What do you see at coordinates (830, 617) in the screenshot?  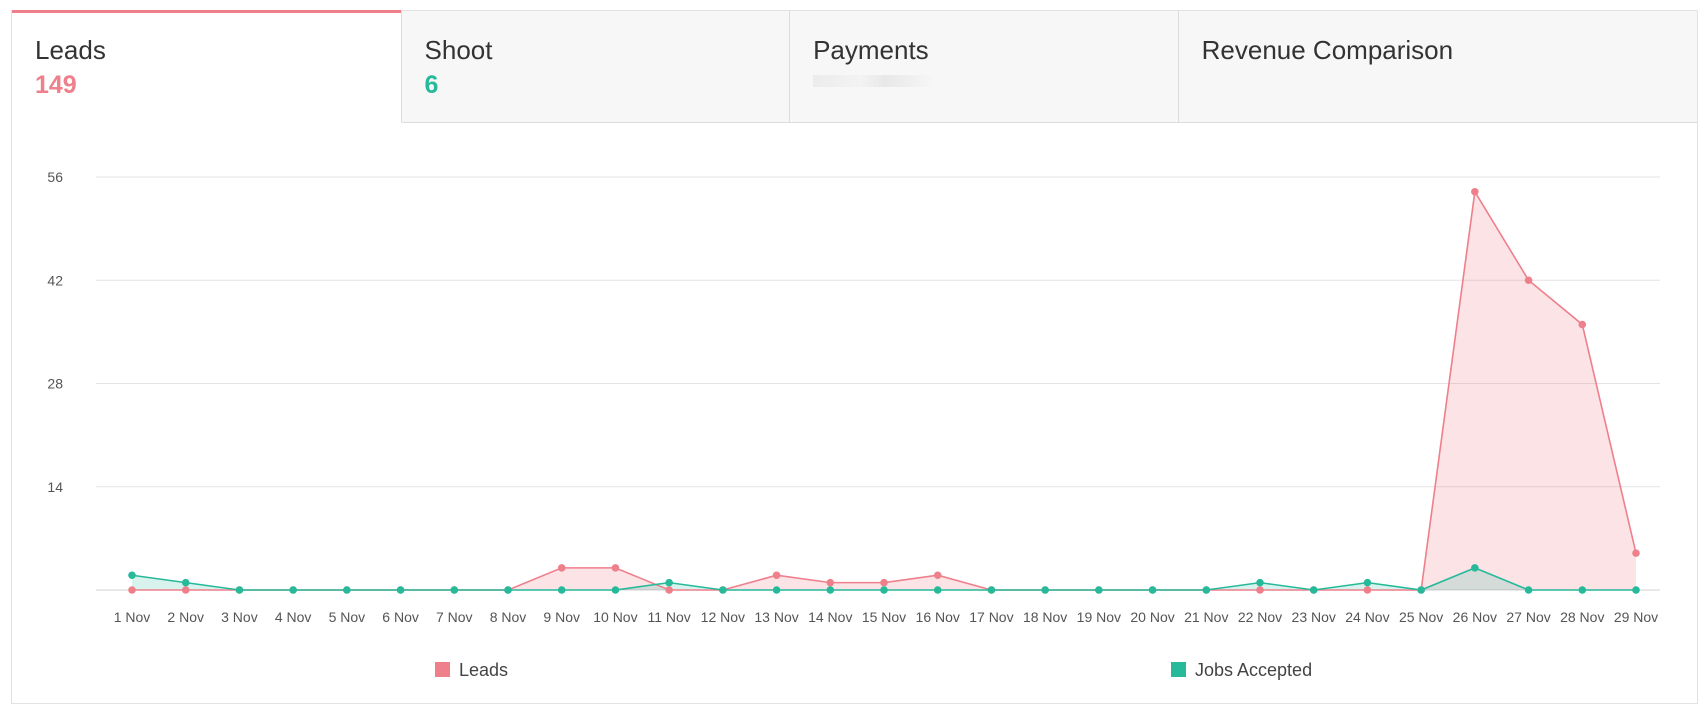 I see `x-tick-label: 14 Nov` at bounding box center [830, 617].